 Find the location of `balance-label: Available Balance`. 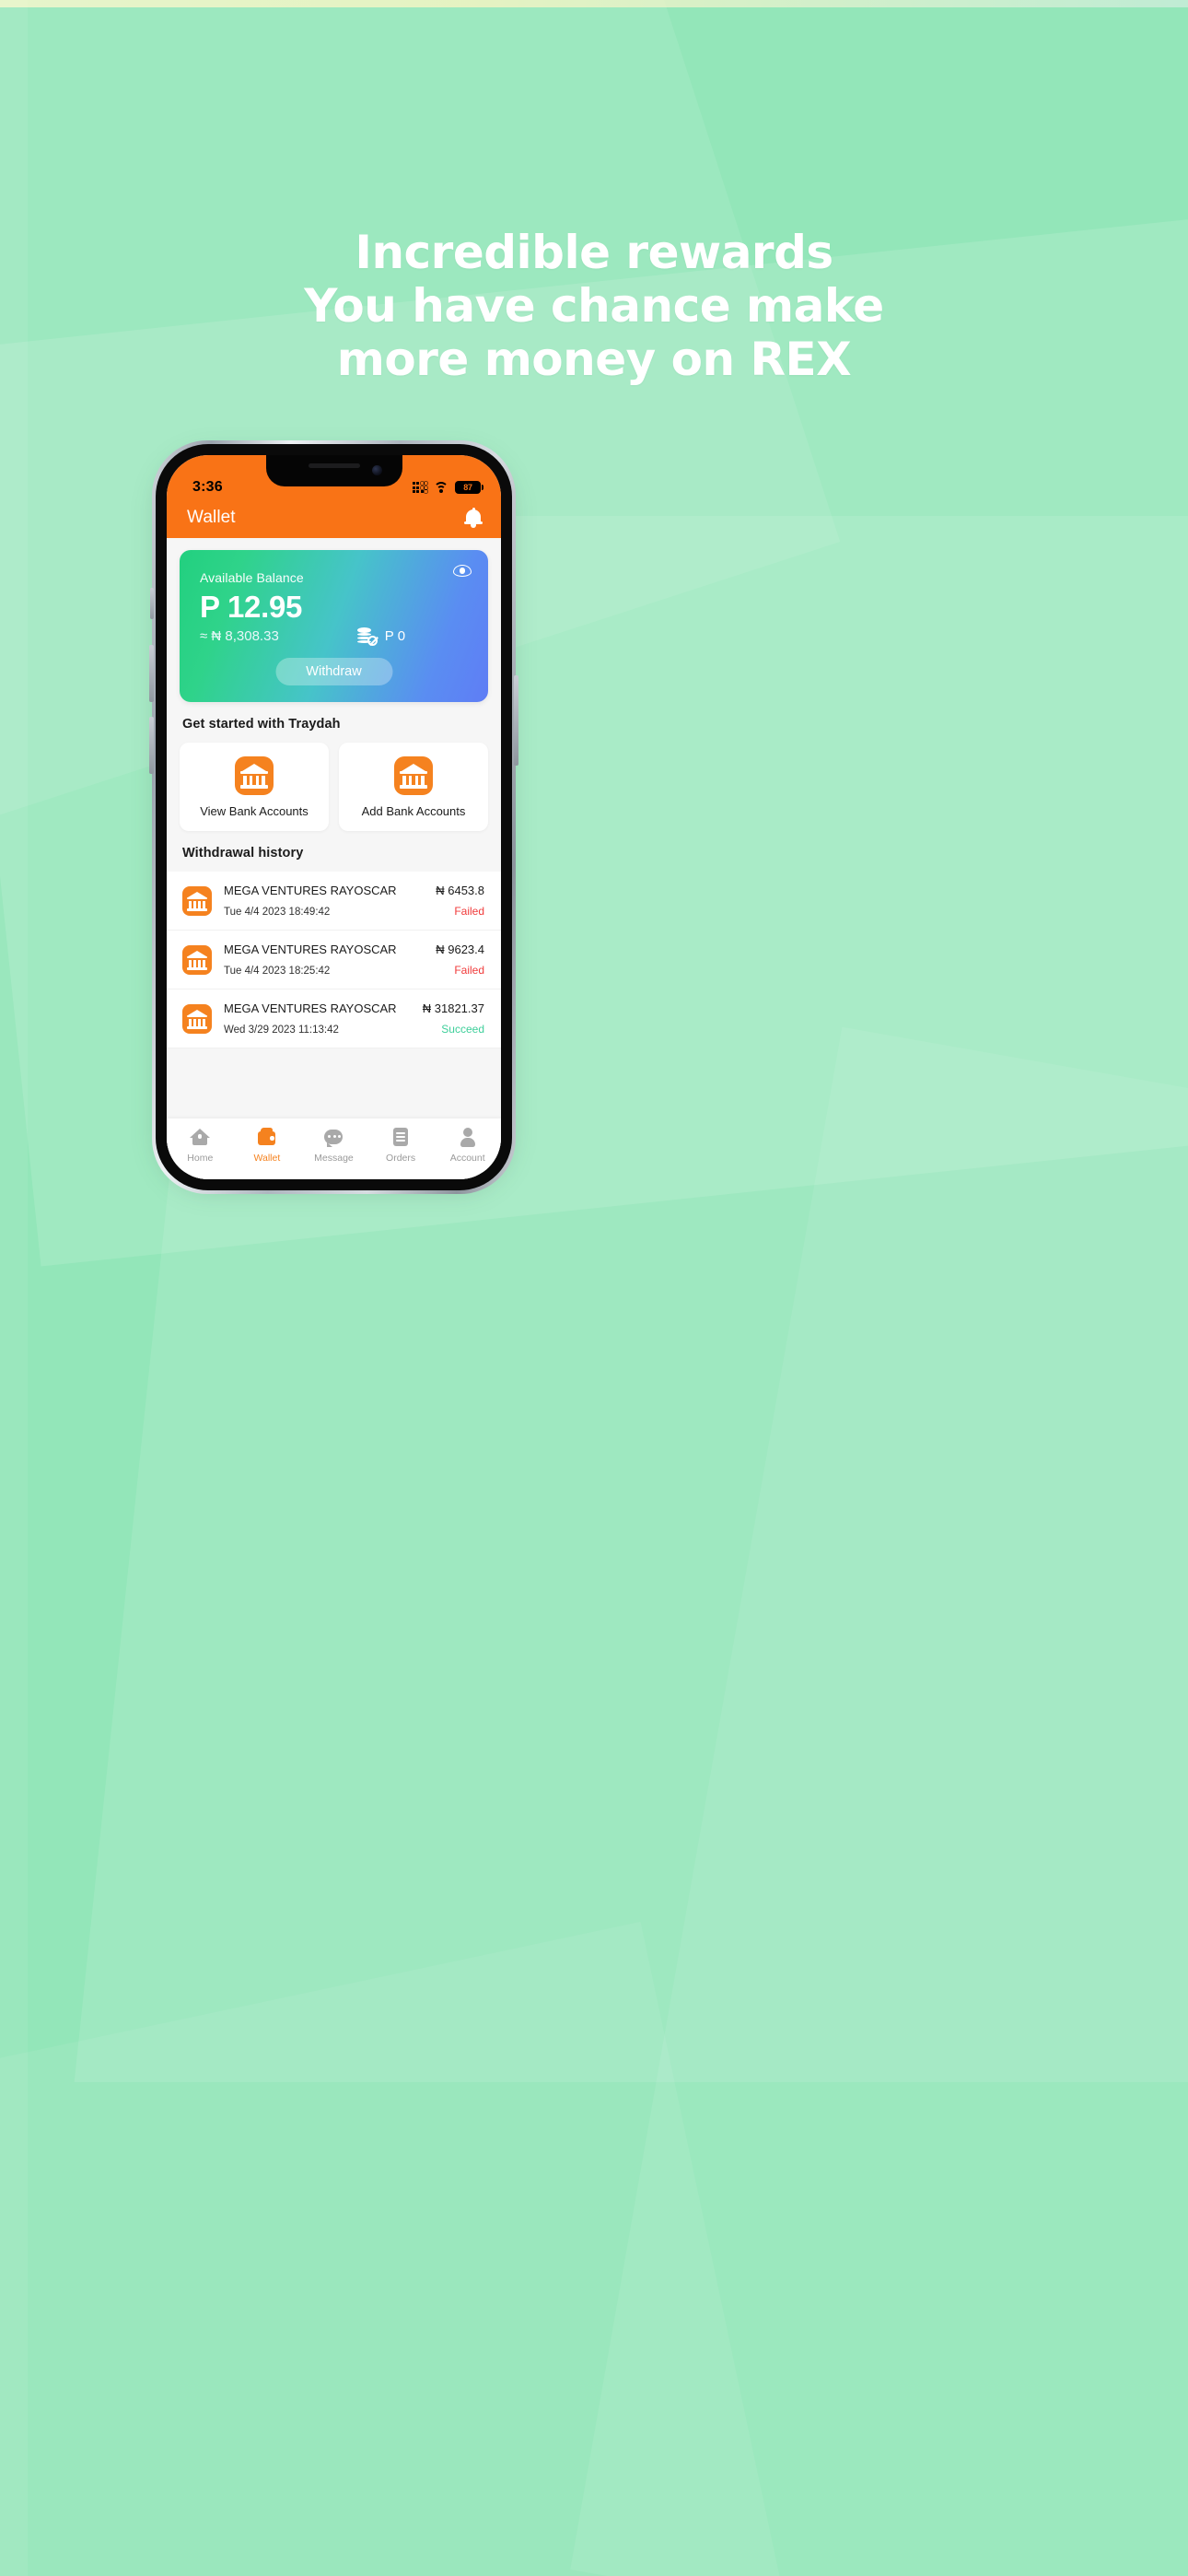

balance-label: Available Balance is located at coordinates (252, 577).